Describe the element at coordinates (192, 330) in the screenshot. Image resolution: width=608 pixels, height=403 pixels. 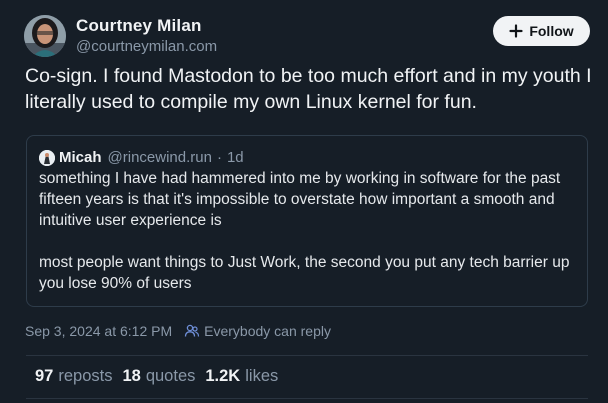
I see `people-icon` at that location.